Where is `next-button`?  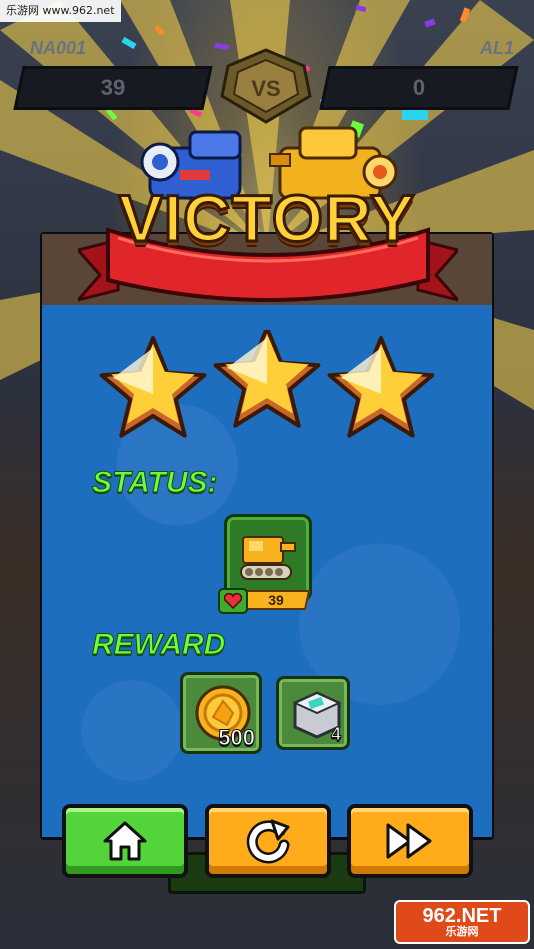
next-button is located at coordinates (410, 841).